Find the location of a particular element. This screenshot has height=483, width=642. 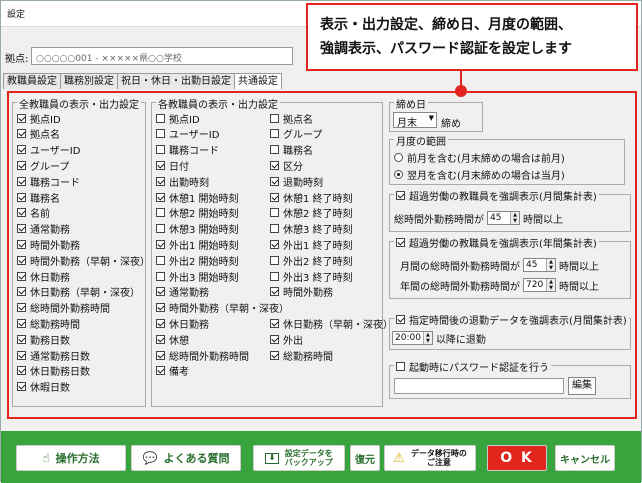

backup-button: ⬇ 設定データを バックアップ is located at coordinates (299, 458).